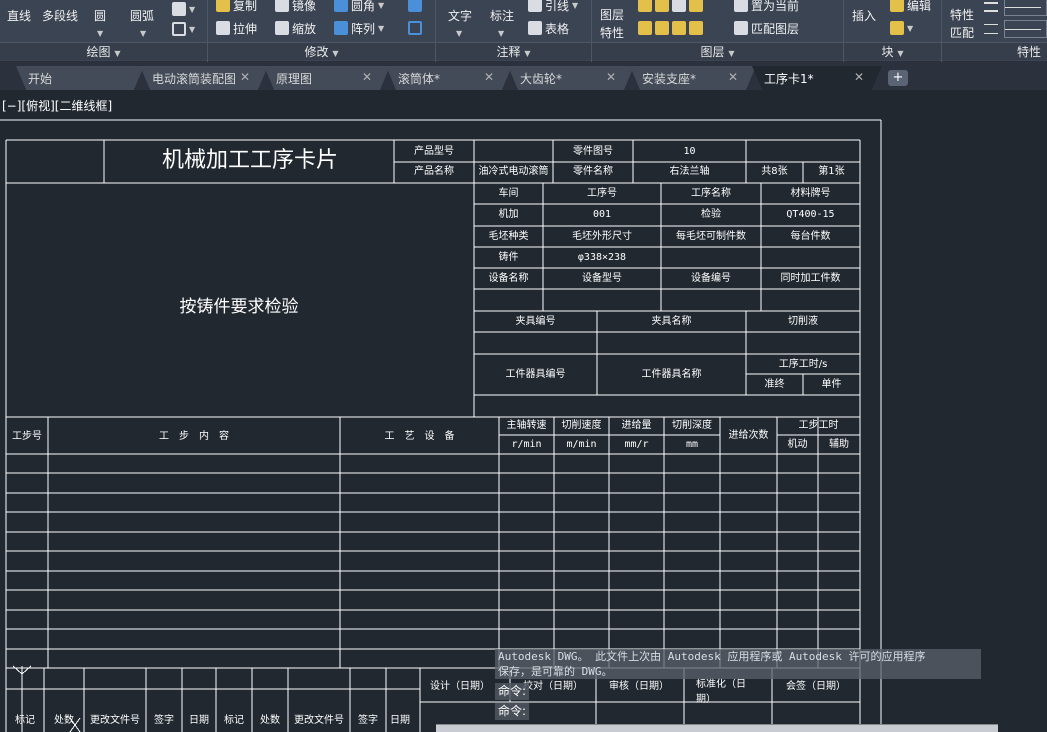 This screenshot has height=732, width=1047. I want to click on text-button: 文字, so click(460, 15).